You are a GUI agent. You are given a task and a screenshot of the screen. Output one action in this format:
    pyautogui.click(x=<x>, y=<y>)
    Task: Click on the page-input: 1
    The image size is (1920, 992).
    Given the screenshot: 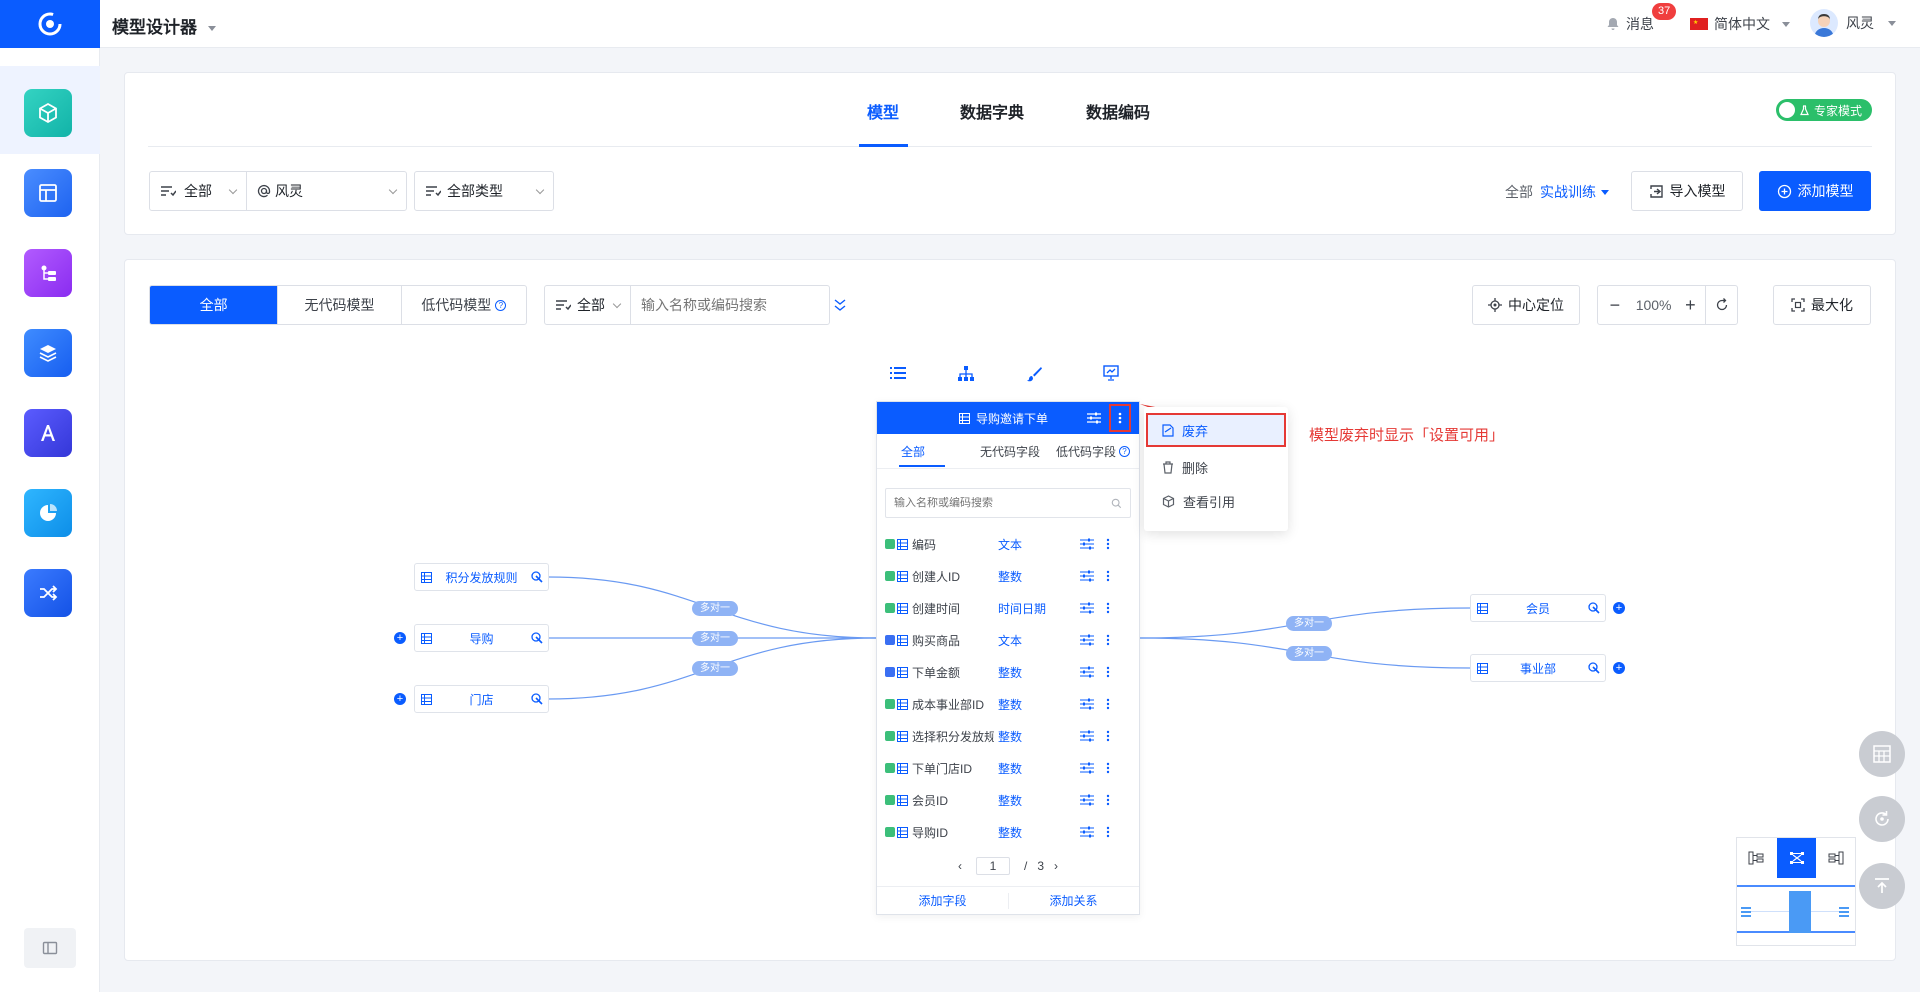 What is the action you would take?
    pyautogui.click(x=992, y=866)
    